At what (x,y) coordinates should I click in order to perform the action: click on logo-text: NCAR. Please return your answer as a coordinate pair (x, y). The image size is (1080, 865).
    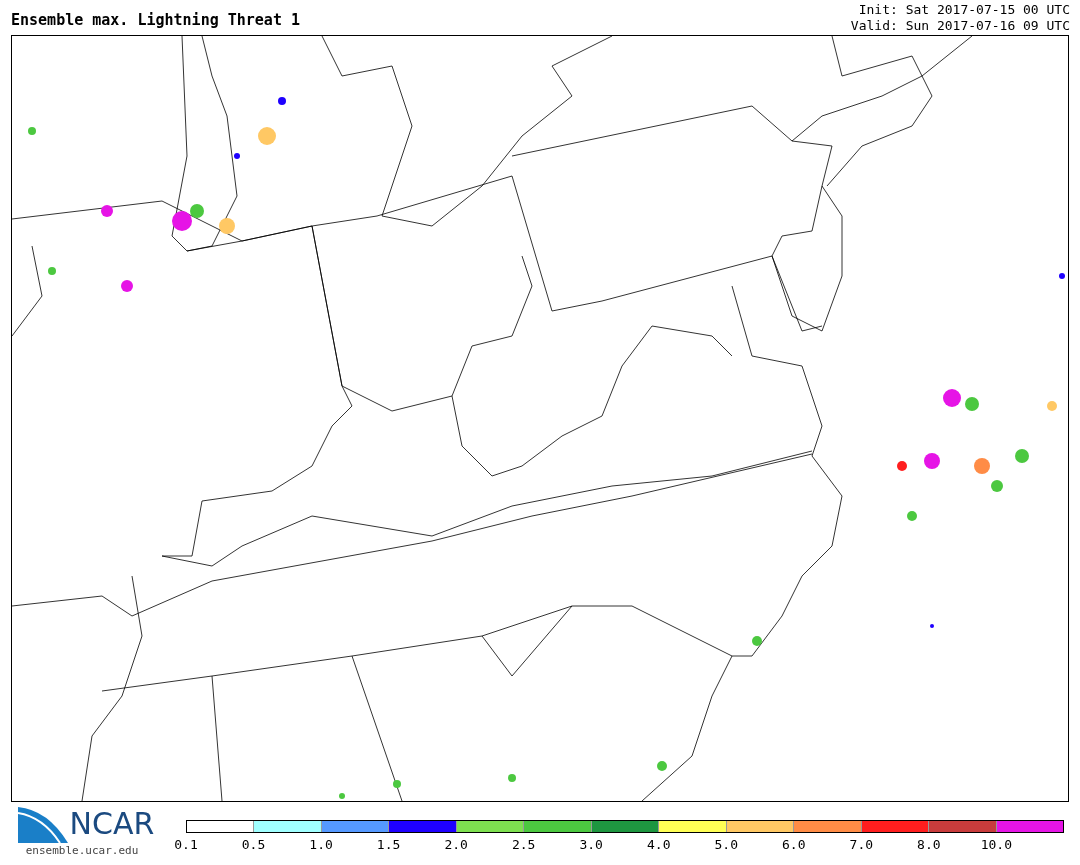
    Looking at the image, I should click on (112, 824).